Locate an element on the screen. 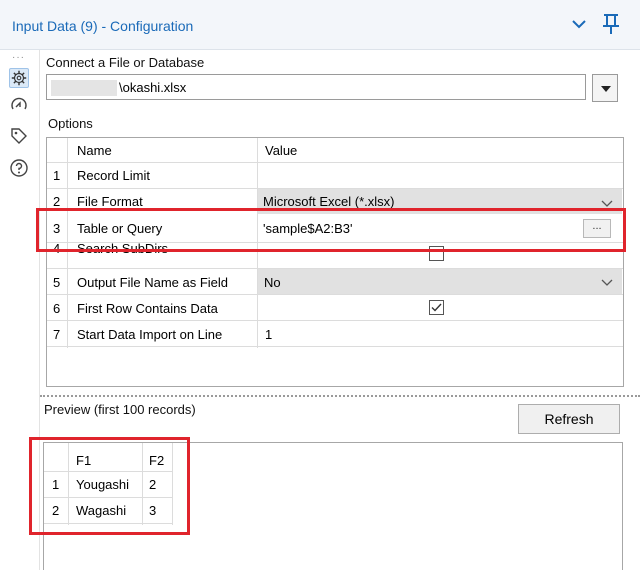 The height and width of the screenshot is (570, 640). more-icon: ··· is located at coordinates (18, 57).